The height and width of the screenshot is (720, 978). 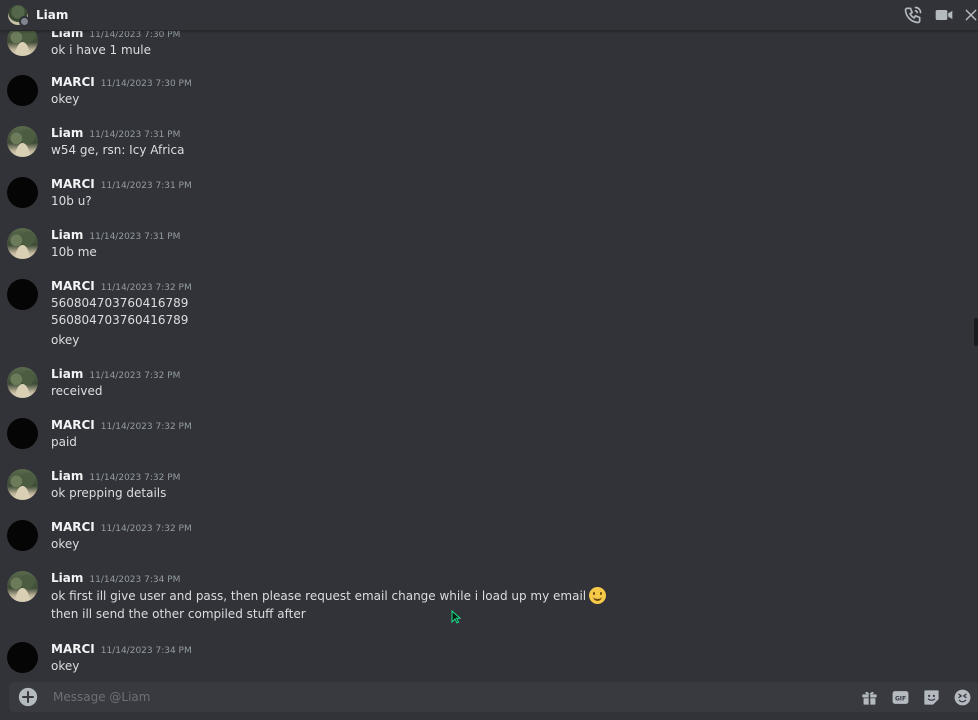 I want to click on message-text: paid, so click(x=64, y=442).